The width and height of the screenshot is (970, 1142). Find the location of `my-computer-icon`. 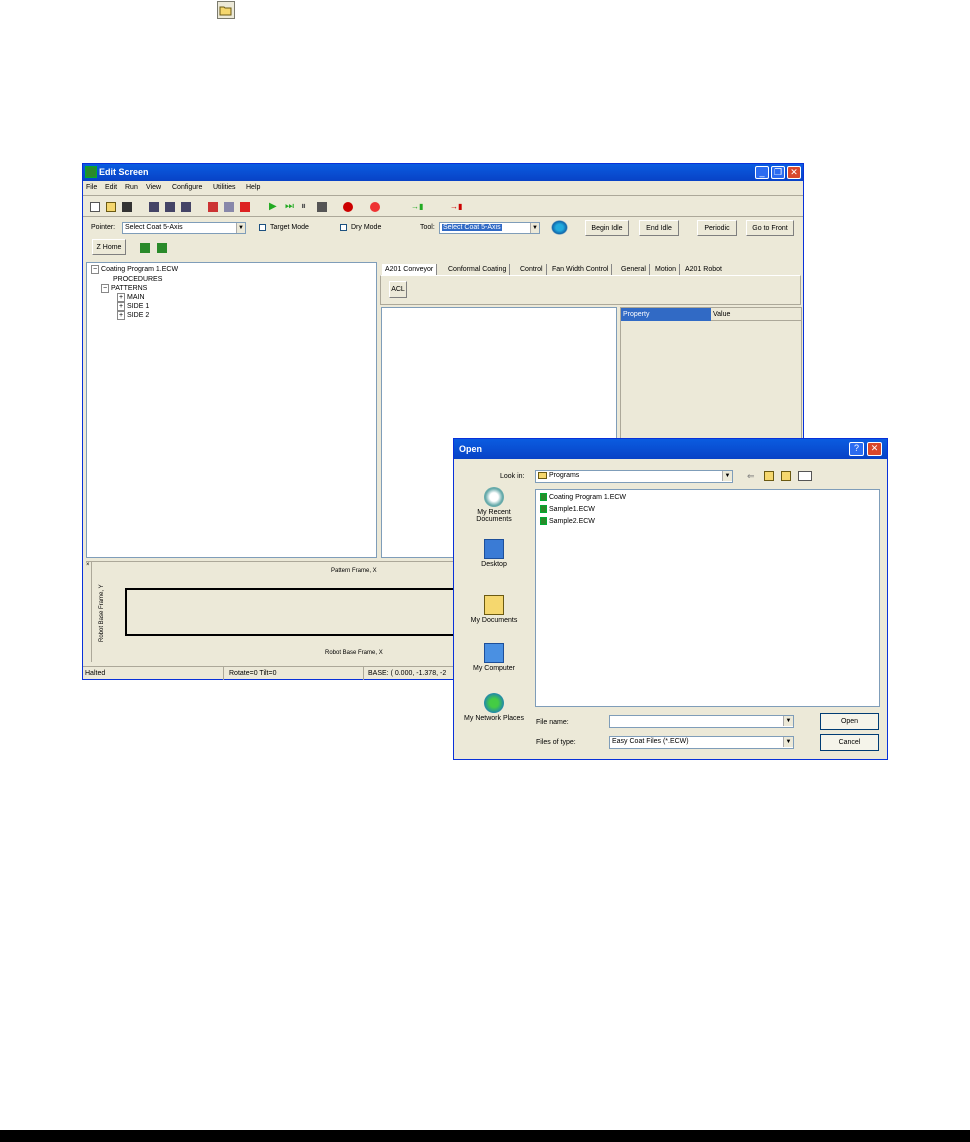

my-computer-icon is located at coordinates (494, 653).